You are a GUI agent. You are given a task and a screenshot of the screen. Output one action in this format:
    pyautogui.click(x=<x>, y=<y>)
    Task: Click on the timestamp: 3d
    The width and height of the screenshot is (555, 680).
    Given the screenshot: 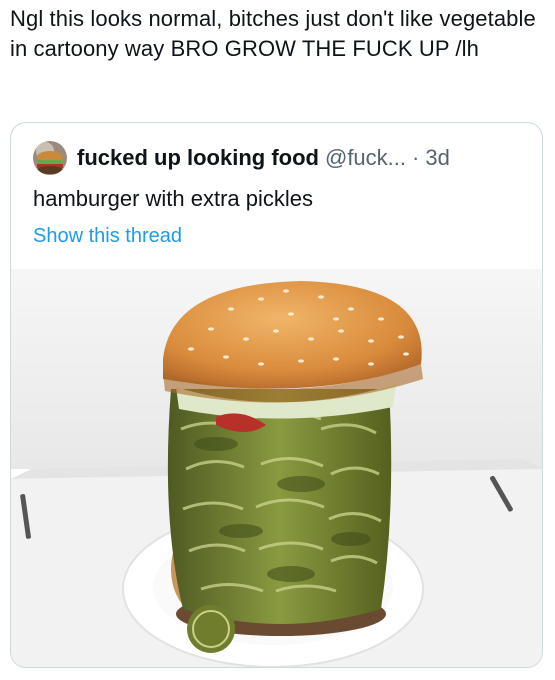 What is the action you would take?
    pyautogui.click(x=437, y=158)
    